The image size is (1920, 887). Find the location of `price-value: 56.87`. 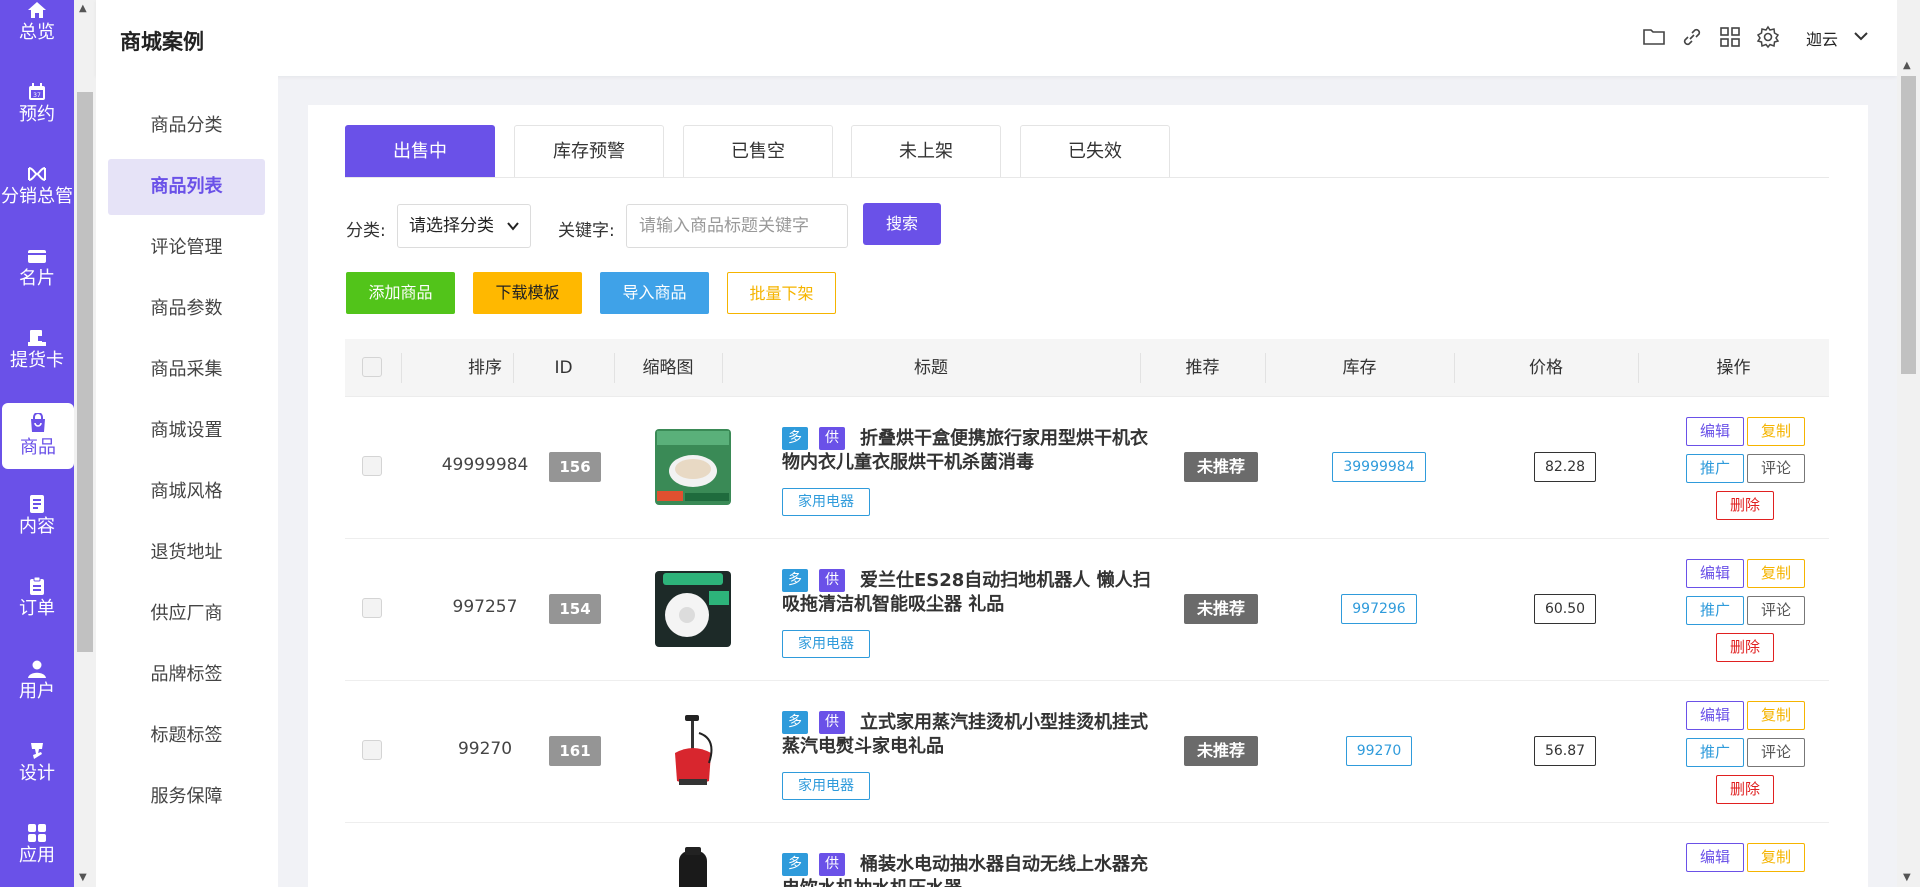

price-value: 56.87 is located at coordinates (1565, 751).